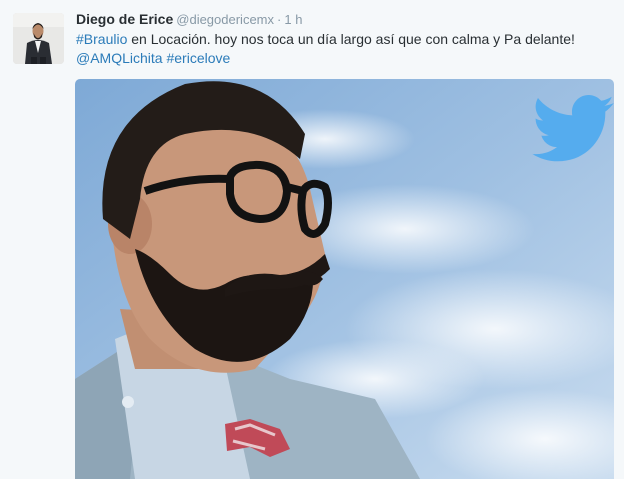  I want to click on tweet-header: Diego de Erice @diegodericemx · 1 h, so click(189, 19).